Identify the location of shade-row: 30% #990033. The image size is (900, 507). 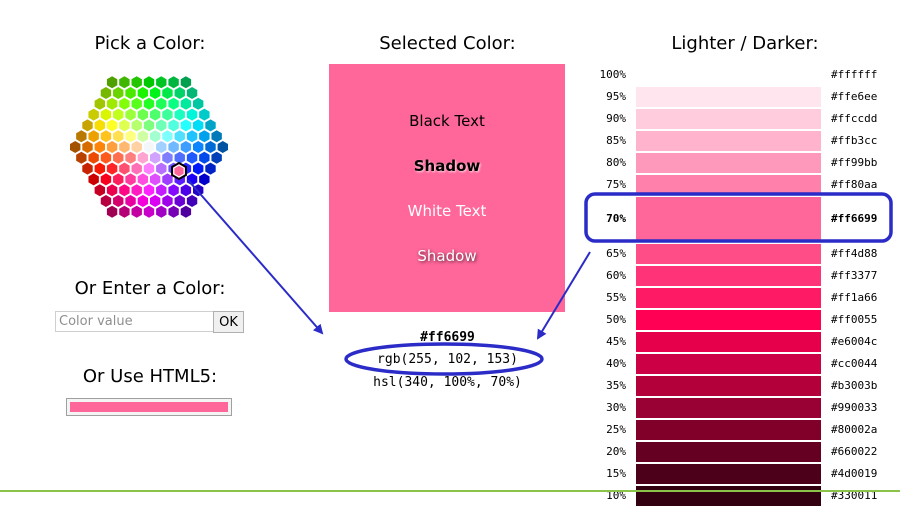
(736, 408).